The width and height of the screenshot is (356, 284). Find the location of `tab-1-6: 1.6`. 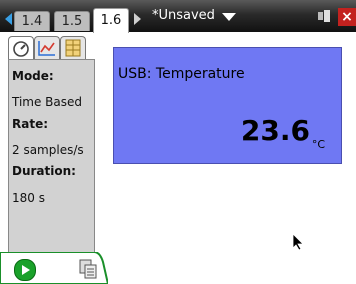

tab-1-6: 1.6 is located at coordinates (111, 20).